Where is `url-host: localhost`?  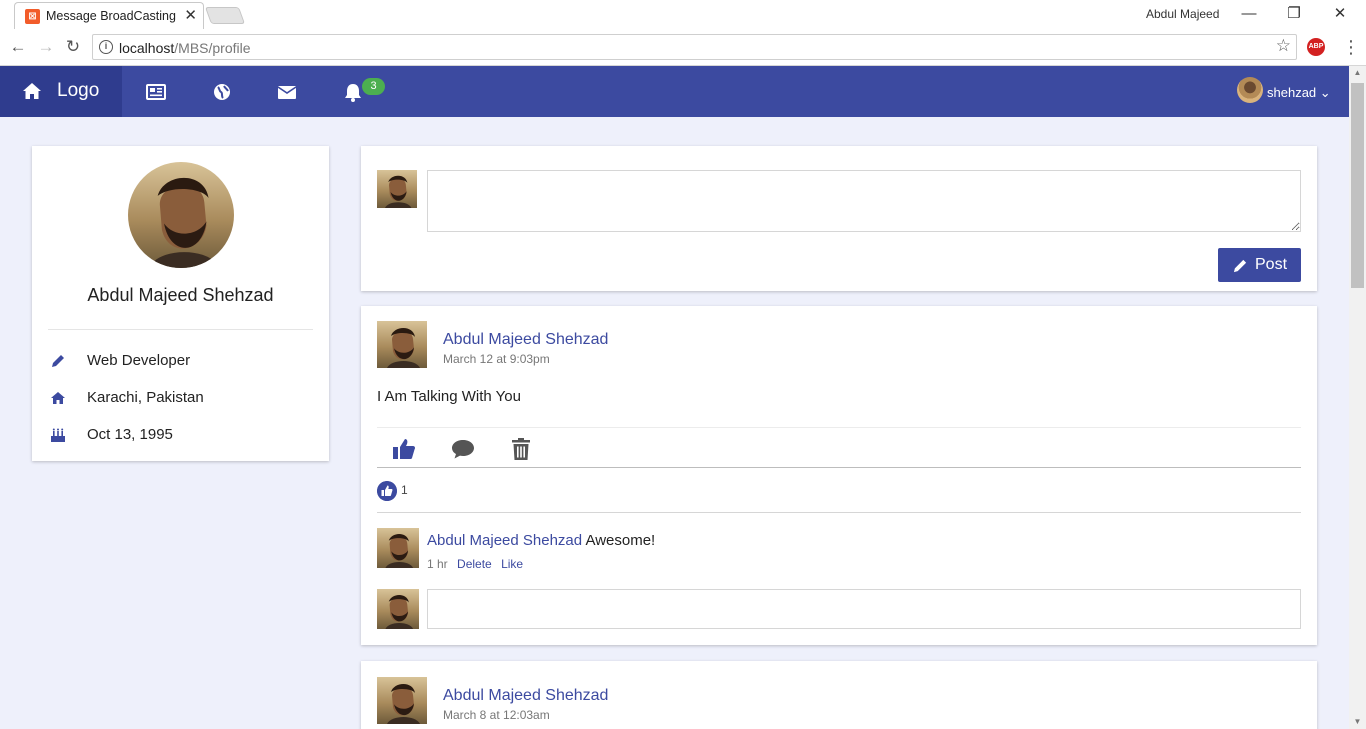
url-host: localhost is located at coordinates (147, 48).